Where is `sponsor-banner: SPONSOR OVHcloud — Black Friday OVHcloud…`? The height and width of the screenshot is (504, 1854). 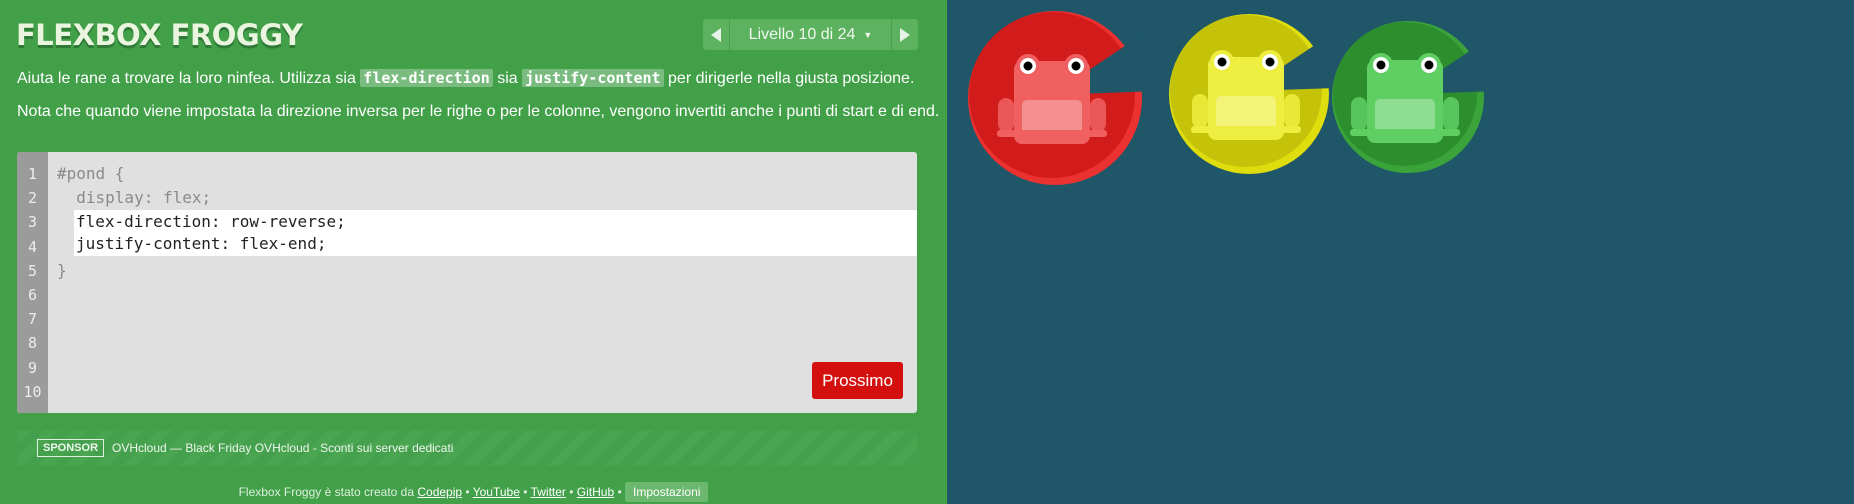 sponsor-banner: SPONSOR OVHcloud — Black Friday OVHcloud… is located at coordinates (467, 448).